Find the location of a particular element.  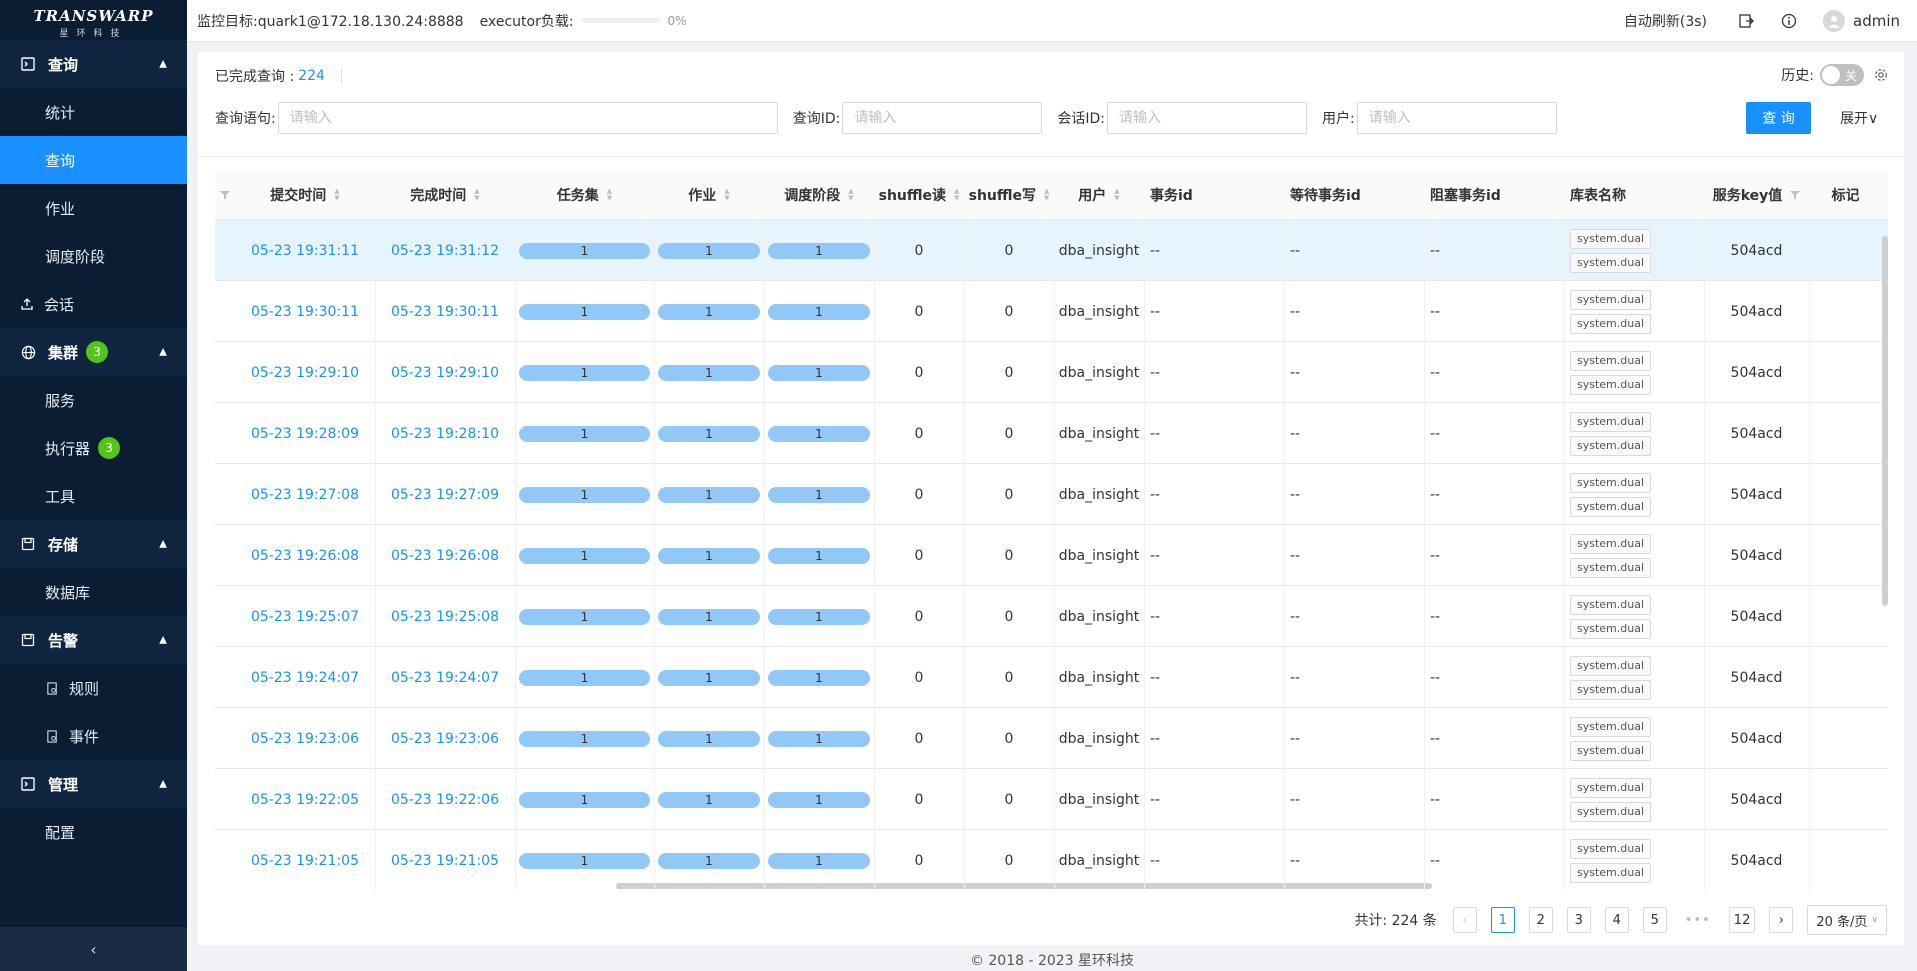

cell-submit-time: 05-23 19:30:11 is located at coordinates (305, 311).